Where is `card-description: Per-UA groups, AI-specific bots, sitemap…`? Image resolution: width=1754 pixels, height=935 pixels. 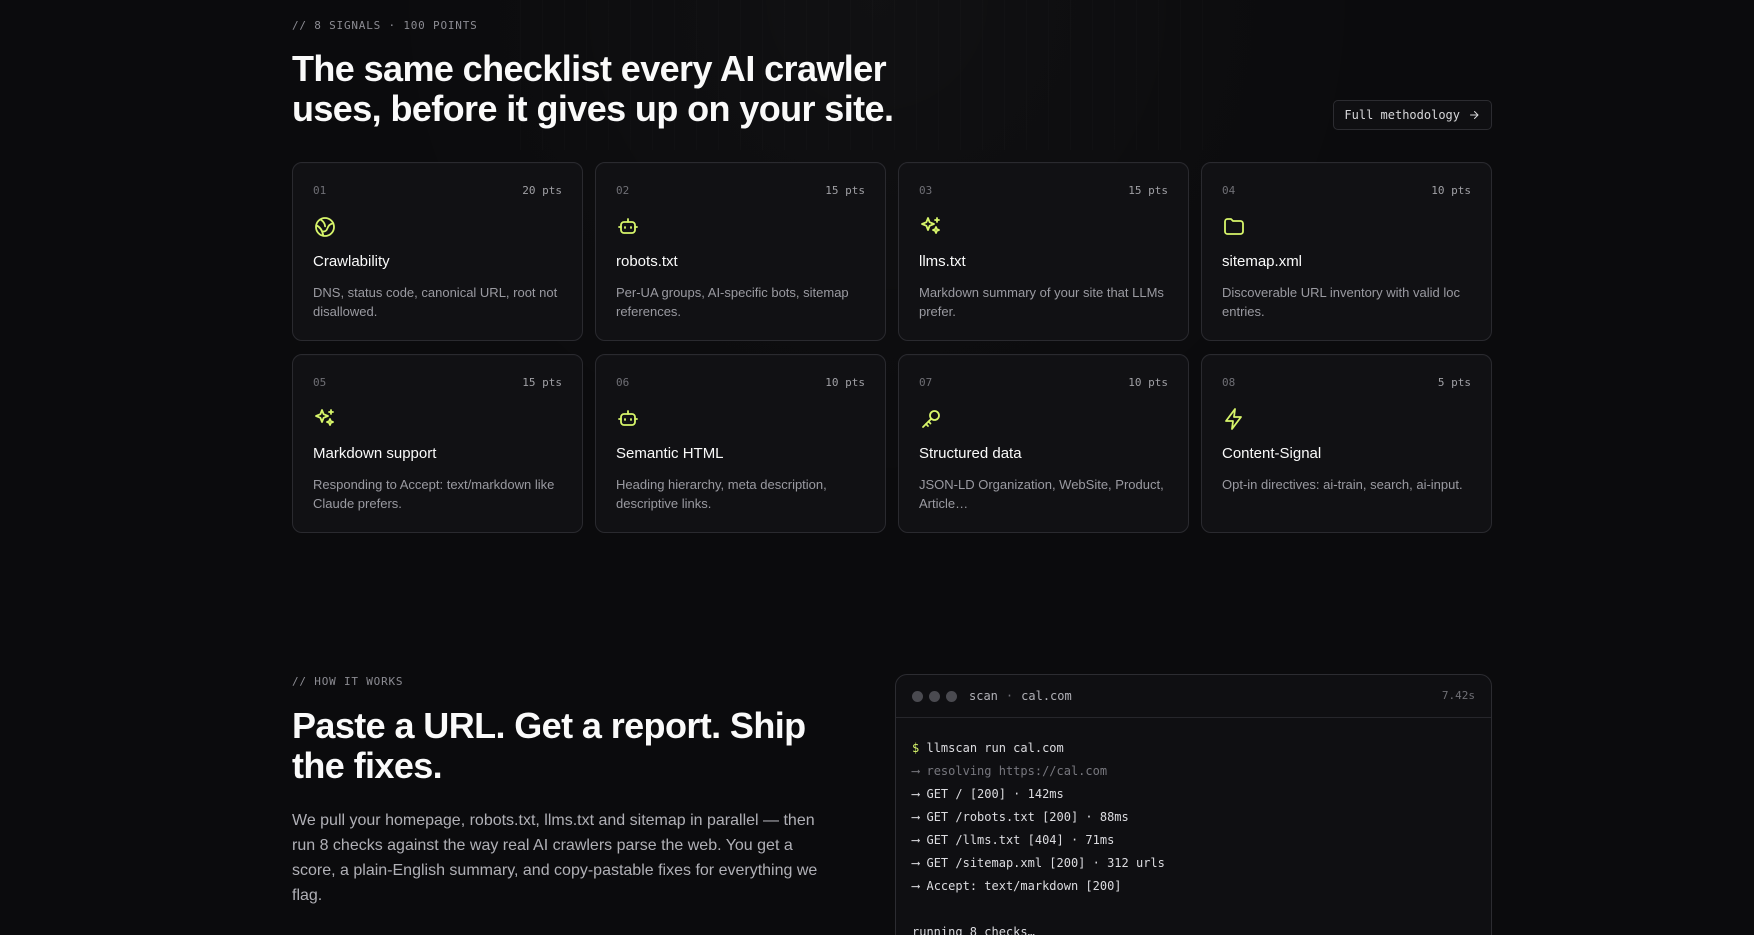 card-description: Per-UA groups, AI-specific bots, sitemap… is located at coordinates (732, 302).